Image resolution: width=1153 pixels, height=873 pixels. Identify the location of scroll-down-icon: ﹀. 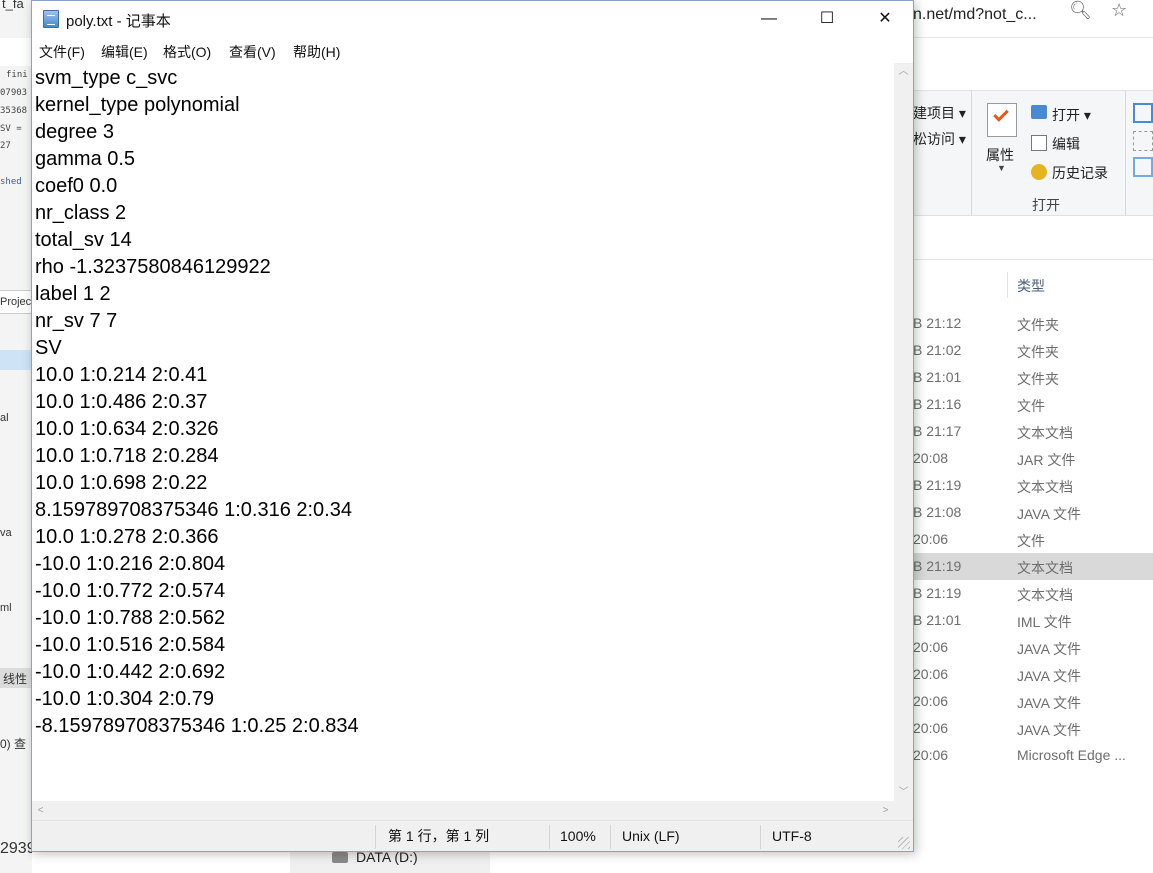
(903, 792).